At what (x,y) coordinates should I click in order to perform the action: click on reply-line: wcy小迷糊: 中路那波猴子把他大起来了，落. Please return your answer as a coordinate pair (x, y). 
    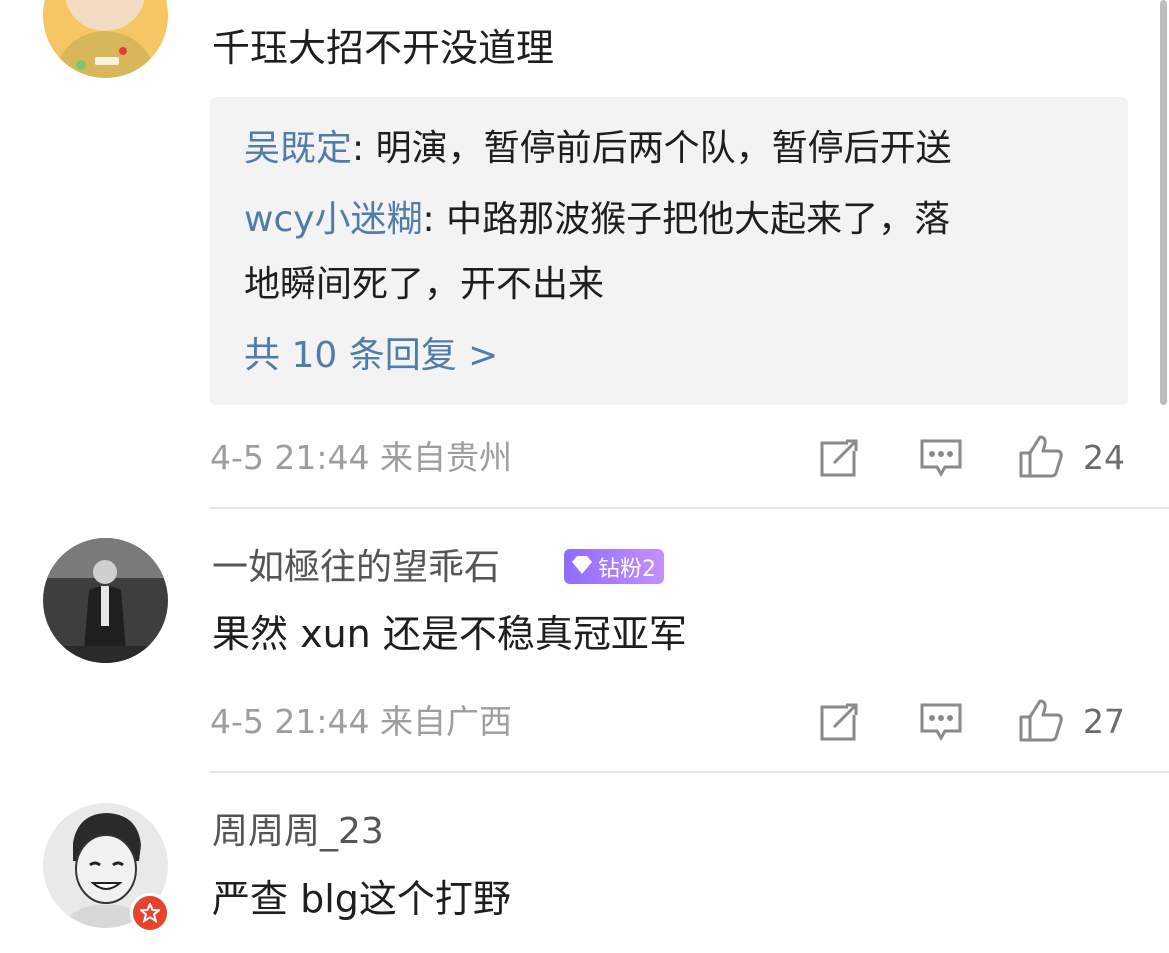
    Looking at the image, I should click on (597, 220).